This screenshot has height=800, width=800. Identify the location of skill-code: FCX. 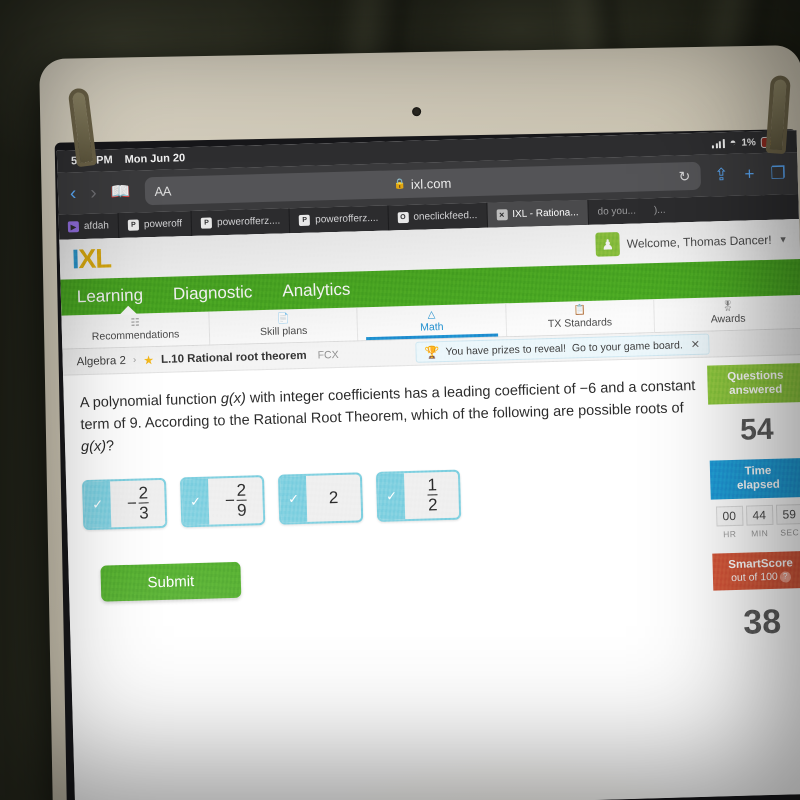
(328, 355).